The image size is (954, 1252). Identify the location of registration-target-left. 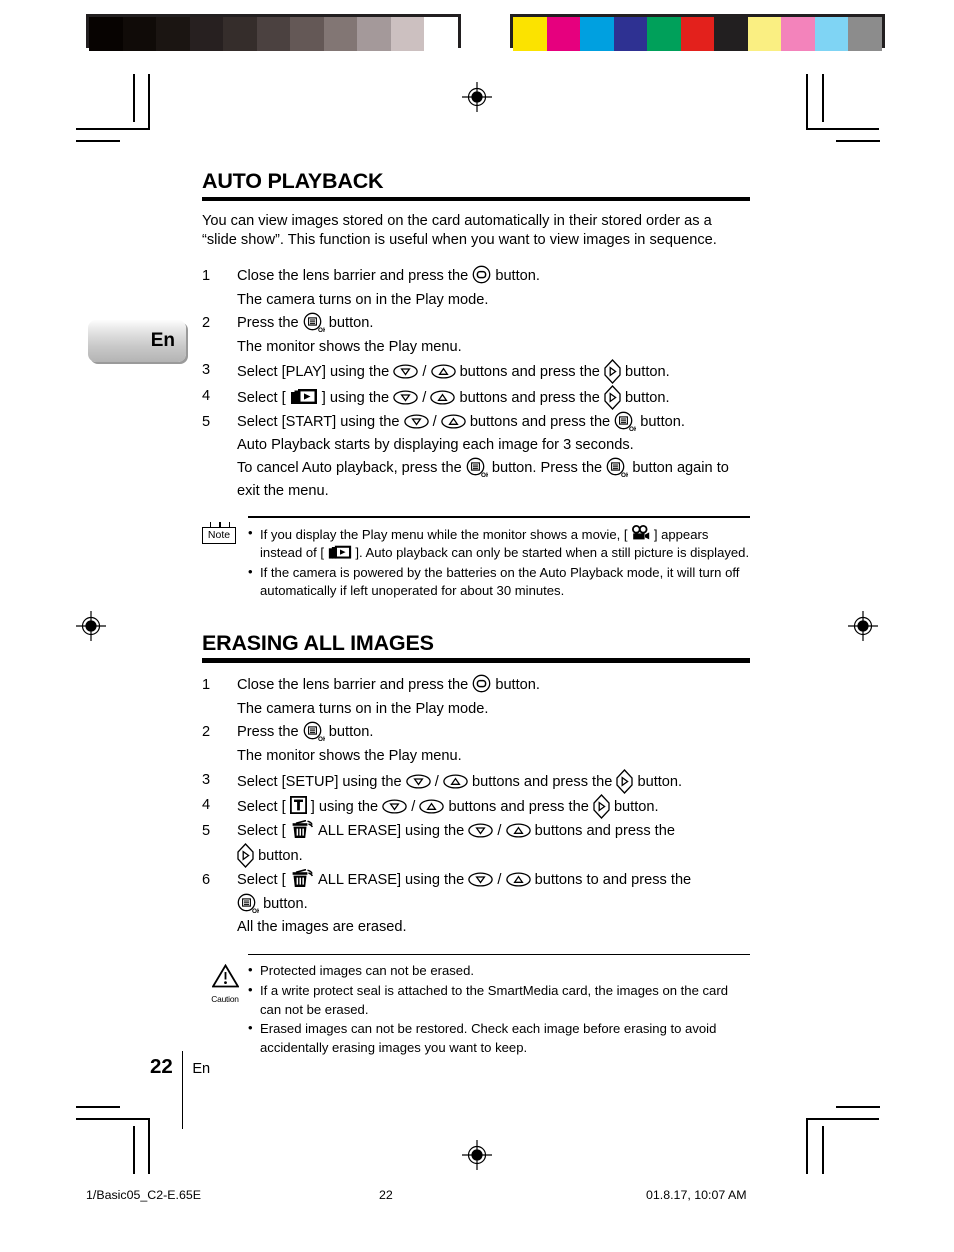
(91, 626).